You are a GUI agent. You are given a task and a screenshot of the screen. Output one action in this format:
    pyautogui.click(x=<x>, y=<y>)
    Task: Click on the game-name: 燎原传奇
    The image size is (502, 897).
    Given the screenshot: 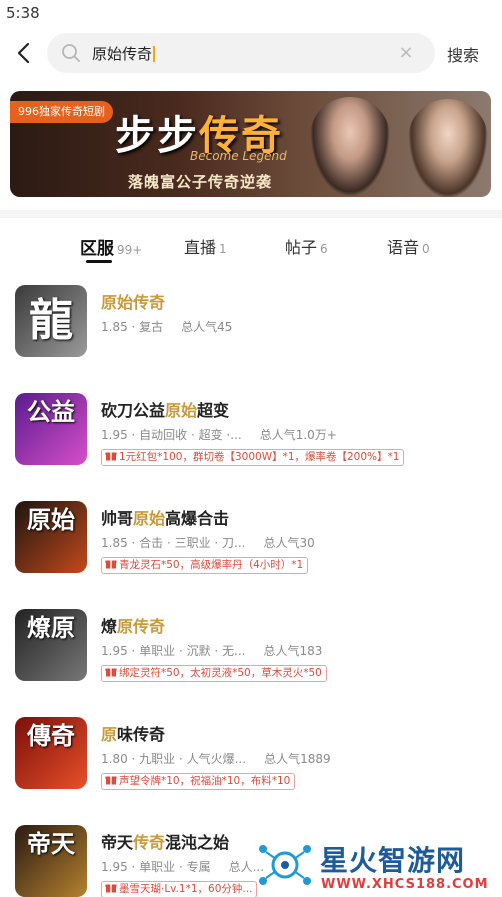 What is the action you would take?
    pyautogui.click(x=133, y=625)
    